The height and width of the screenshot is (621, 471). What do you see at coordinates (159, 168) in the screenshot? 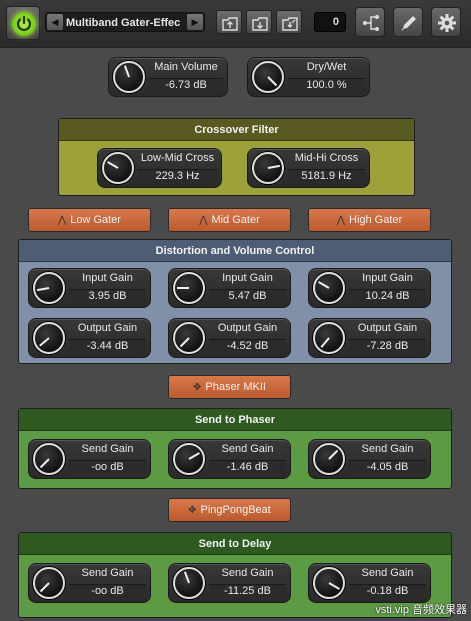
I see `low-mid-cross-control: Low-Mid Cross 229.3 Hz` at bounding box center [159, 168].